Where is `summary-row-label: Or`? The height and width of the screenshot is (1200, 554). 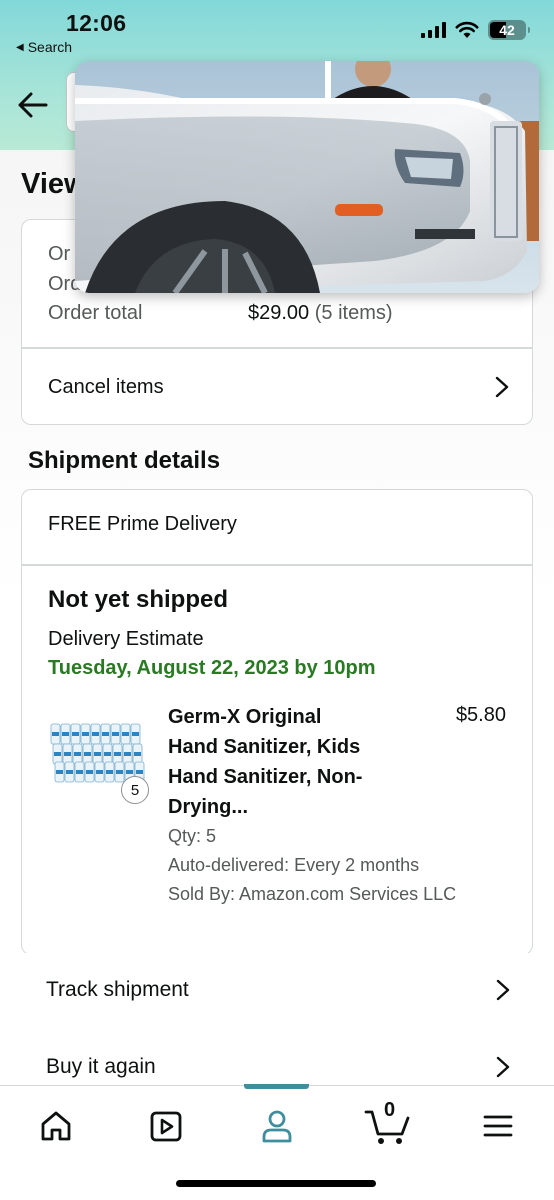
summary-row-label: Or is located at coordinates (59, 254).